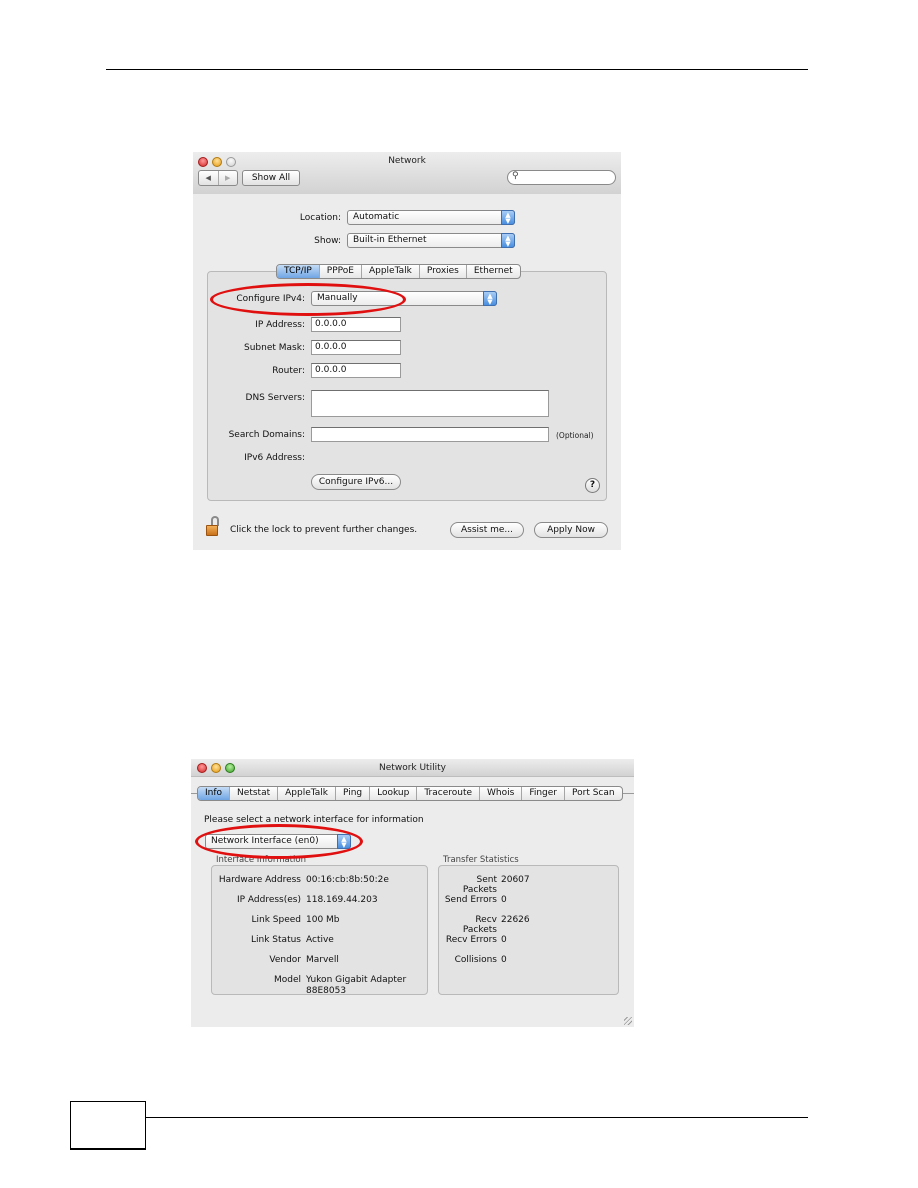  What do you see at coordinates (515, 176) in the screenshot?
I see `search-icon: ⚲` at bounding box center [515, 176].